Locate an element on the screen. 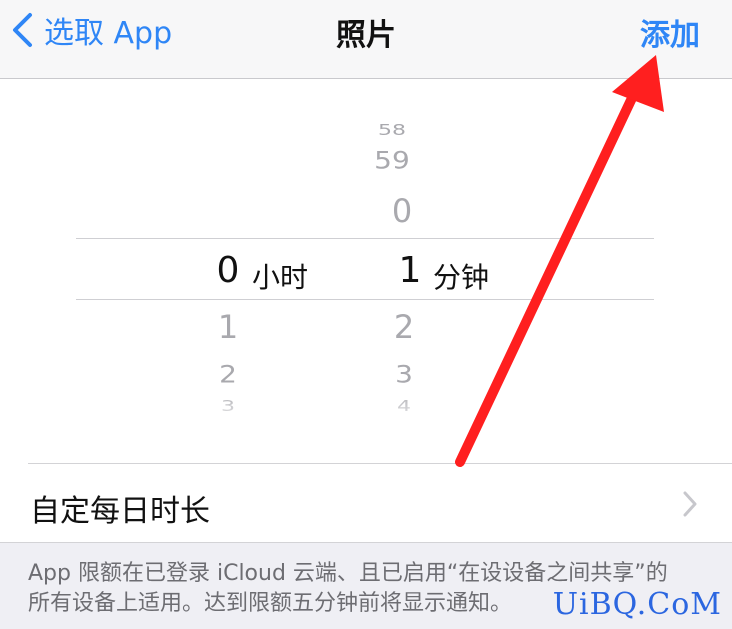  hours-option: 2 is located at coordinates (228, 374).